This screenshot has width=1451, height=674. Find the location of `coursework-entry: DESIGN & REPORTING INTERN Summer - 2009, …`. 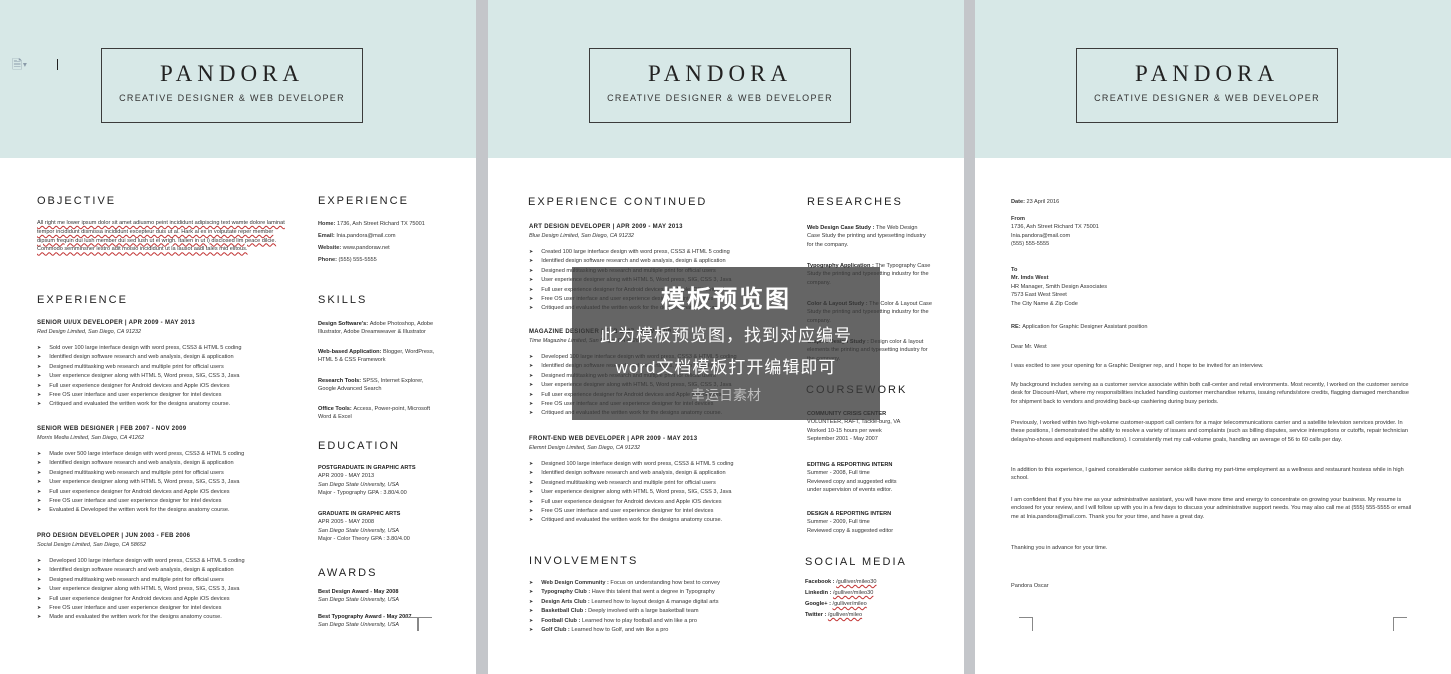

coursework-entry: DESIGN & REPORTING INTERN Summer - 2009, … is located at coordinates (869, 522).